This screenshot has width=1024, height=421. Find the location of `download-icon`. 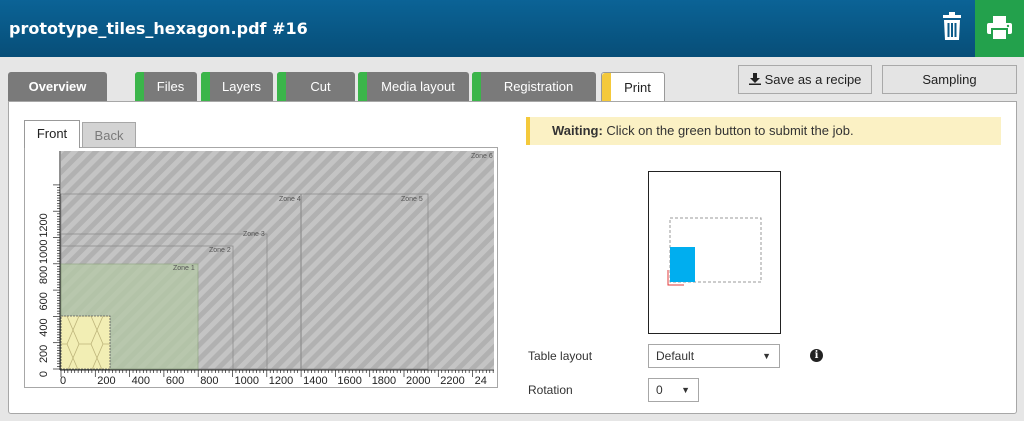

download-icon is located at coordinates (754, 79).